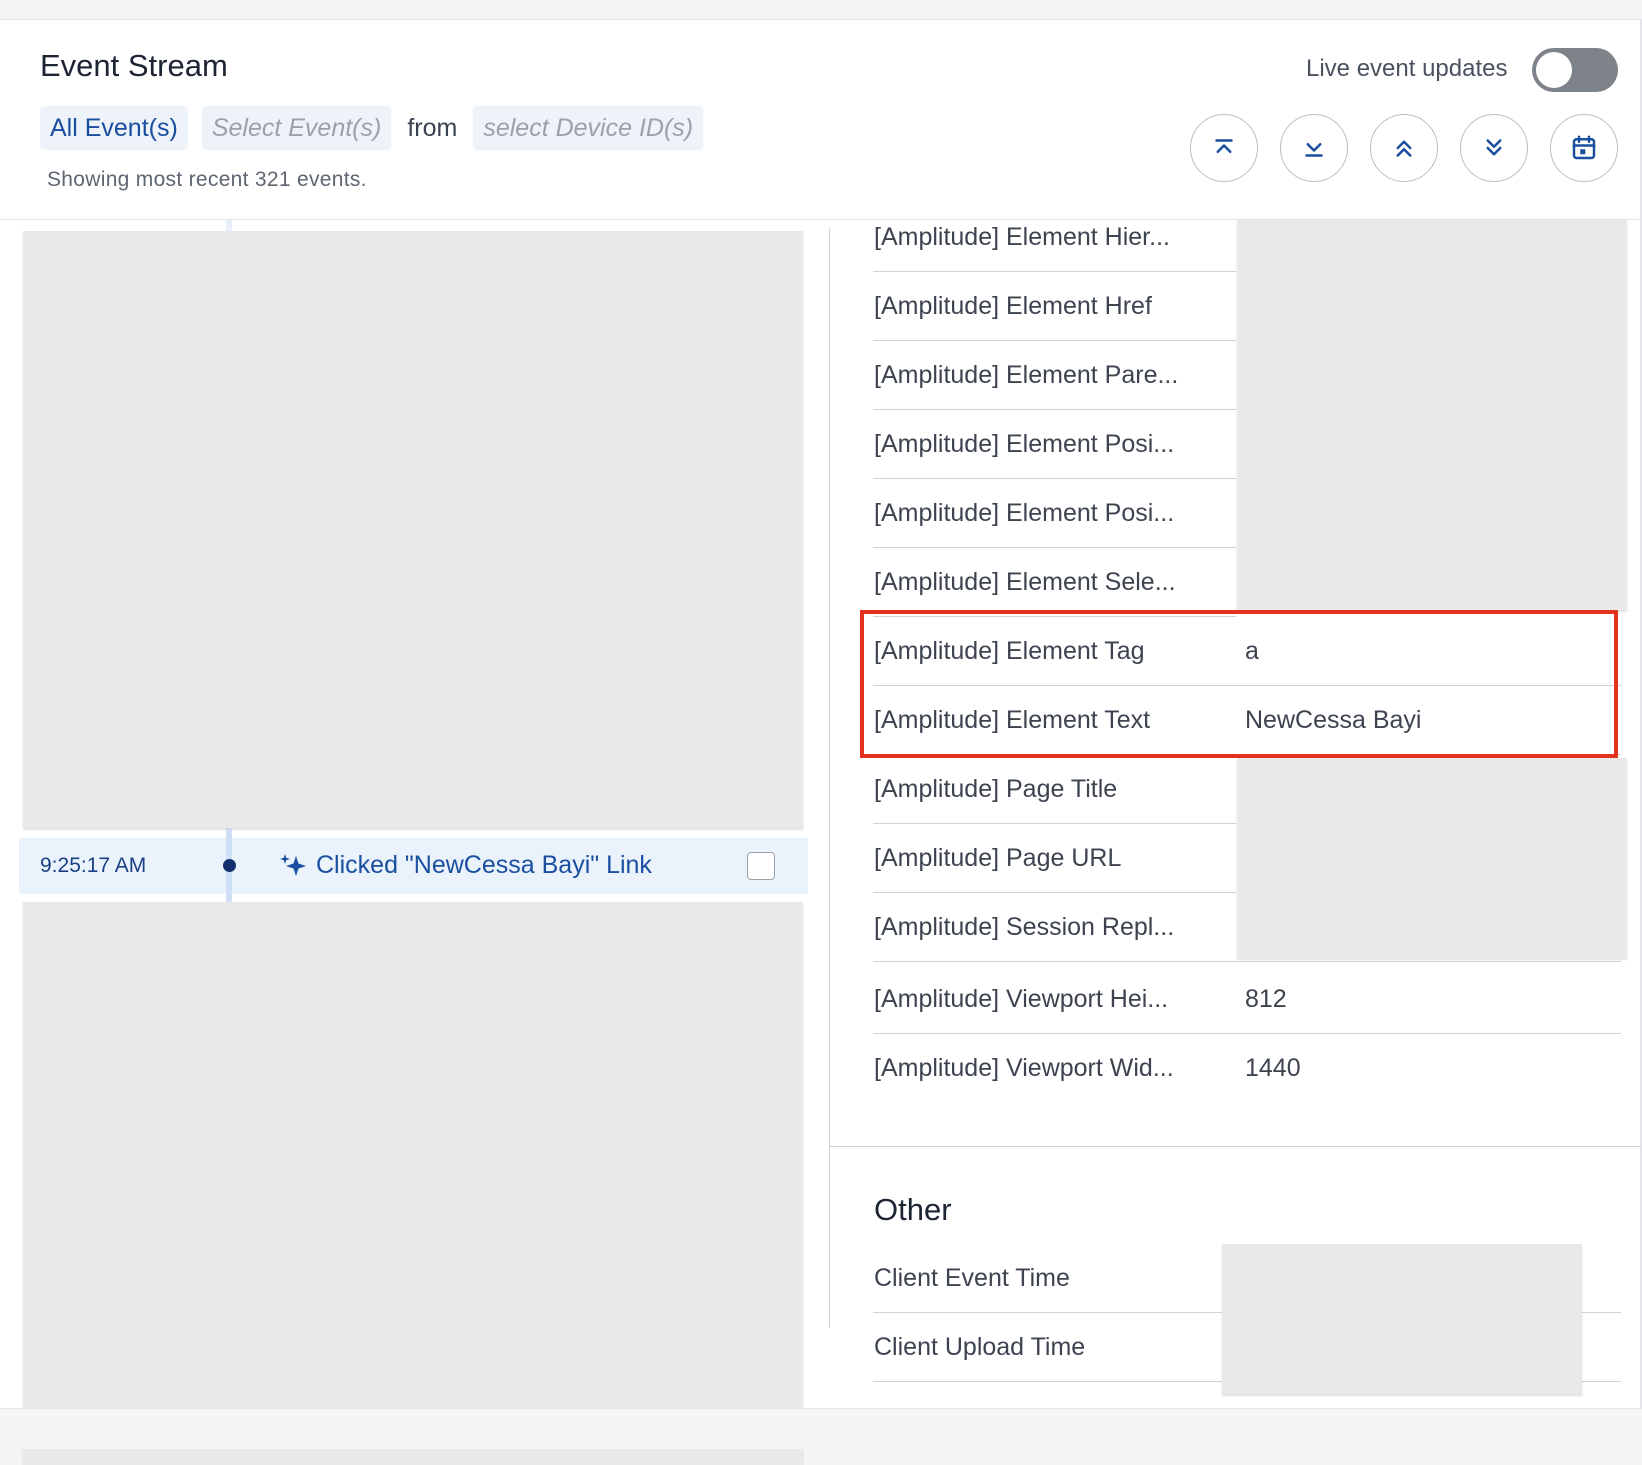  Describe the element at coordinates (229, 865) in the screenshot. I see `timeline-dot` at that location.